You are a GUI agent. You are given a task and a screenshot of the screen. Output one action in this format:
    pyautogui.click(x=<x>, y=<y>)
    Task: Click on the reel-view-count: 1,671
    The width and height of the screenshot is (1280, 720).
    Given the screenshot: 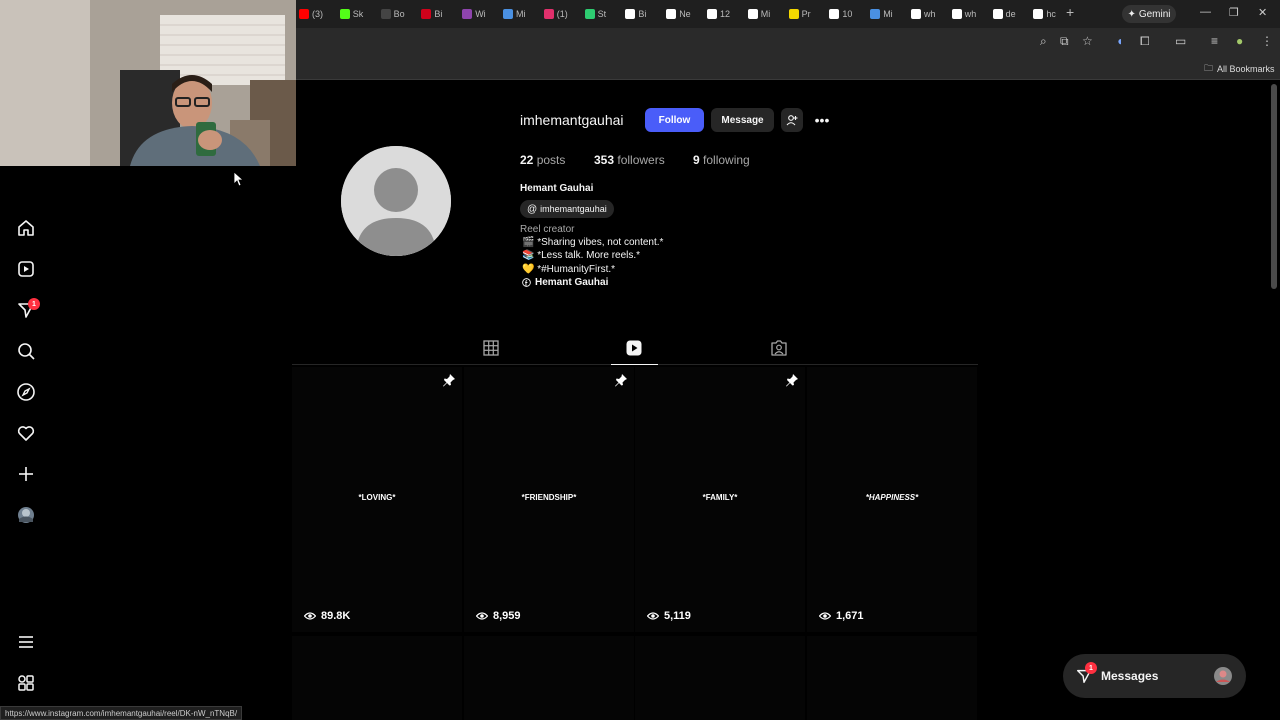 What is the action you would take?
    pyautogui.click(x=841, y=616)
    